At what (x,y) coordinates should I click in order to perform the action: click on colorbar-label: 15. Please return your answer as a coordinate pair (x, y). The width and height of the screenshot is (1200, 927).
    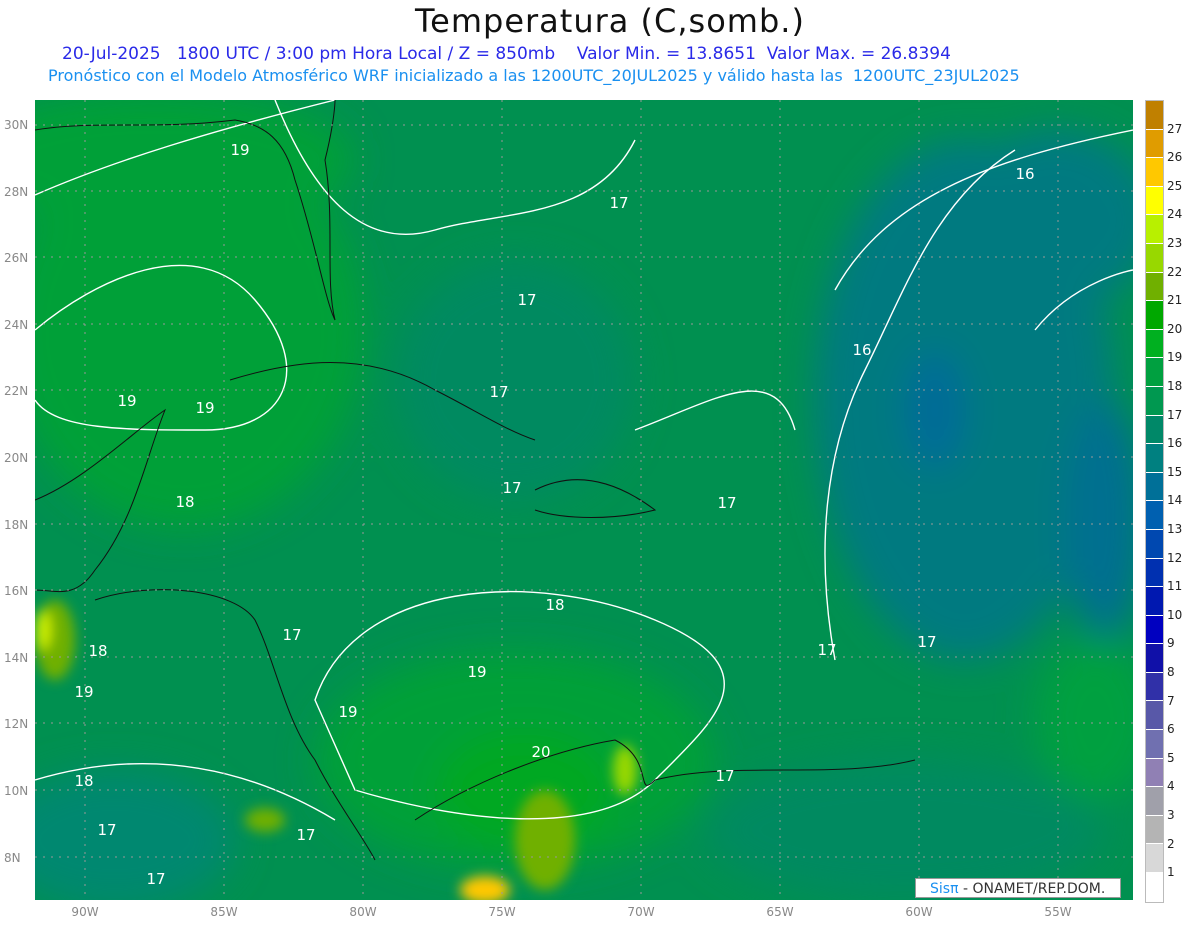
    Looking at the image, I should click on (1175, 471).